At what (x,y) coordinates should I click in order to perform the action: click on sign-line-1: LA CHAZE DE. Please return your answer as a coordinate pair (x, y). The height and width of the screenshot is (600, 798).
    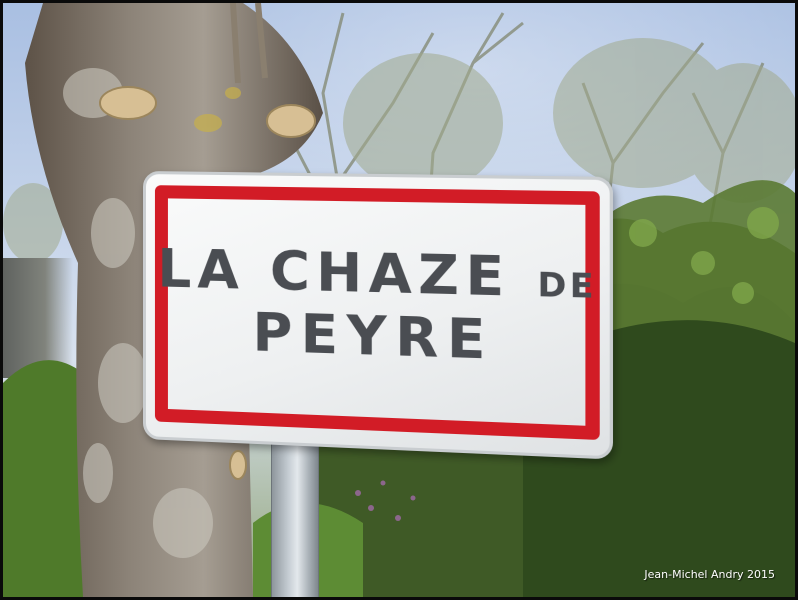
    Looking at the image, I should click on (377, 274).